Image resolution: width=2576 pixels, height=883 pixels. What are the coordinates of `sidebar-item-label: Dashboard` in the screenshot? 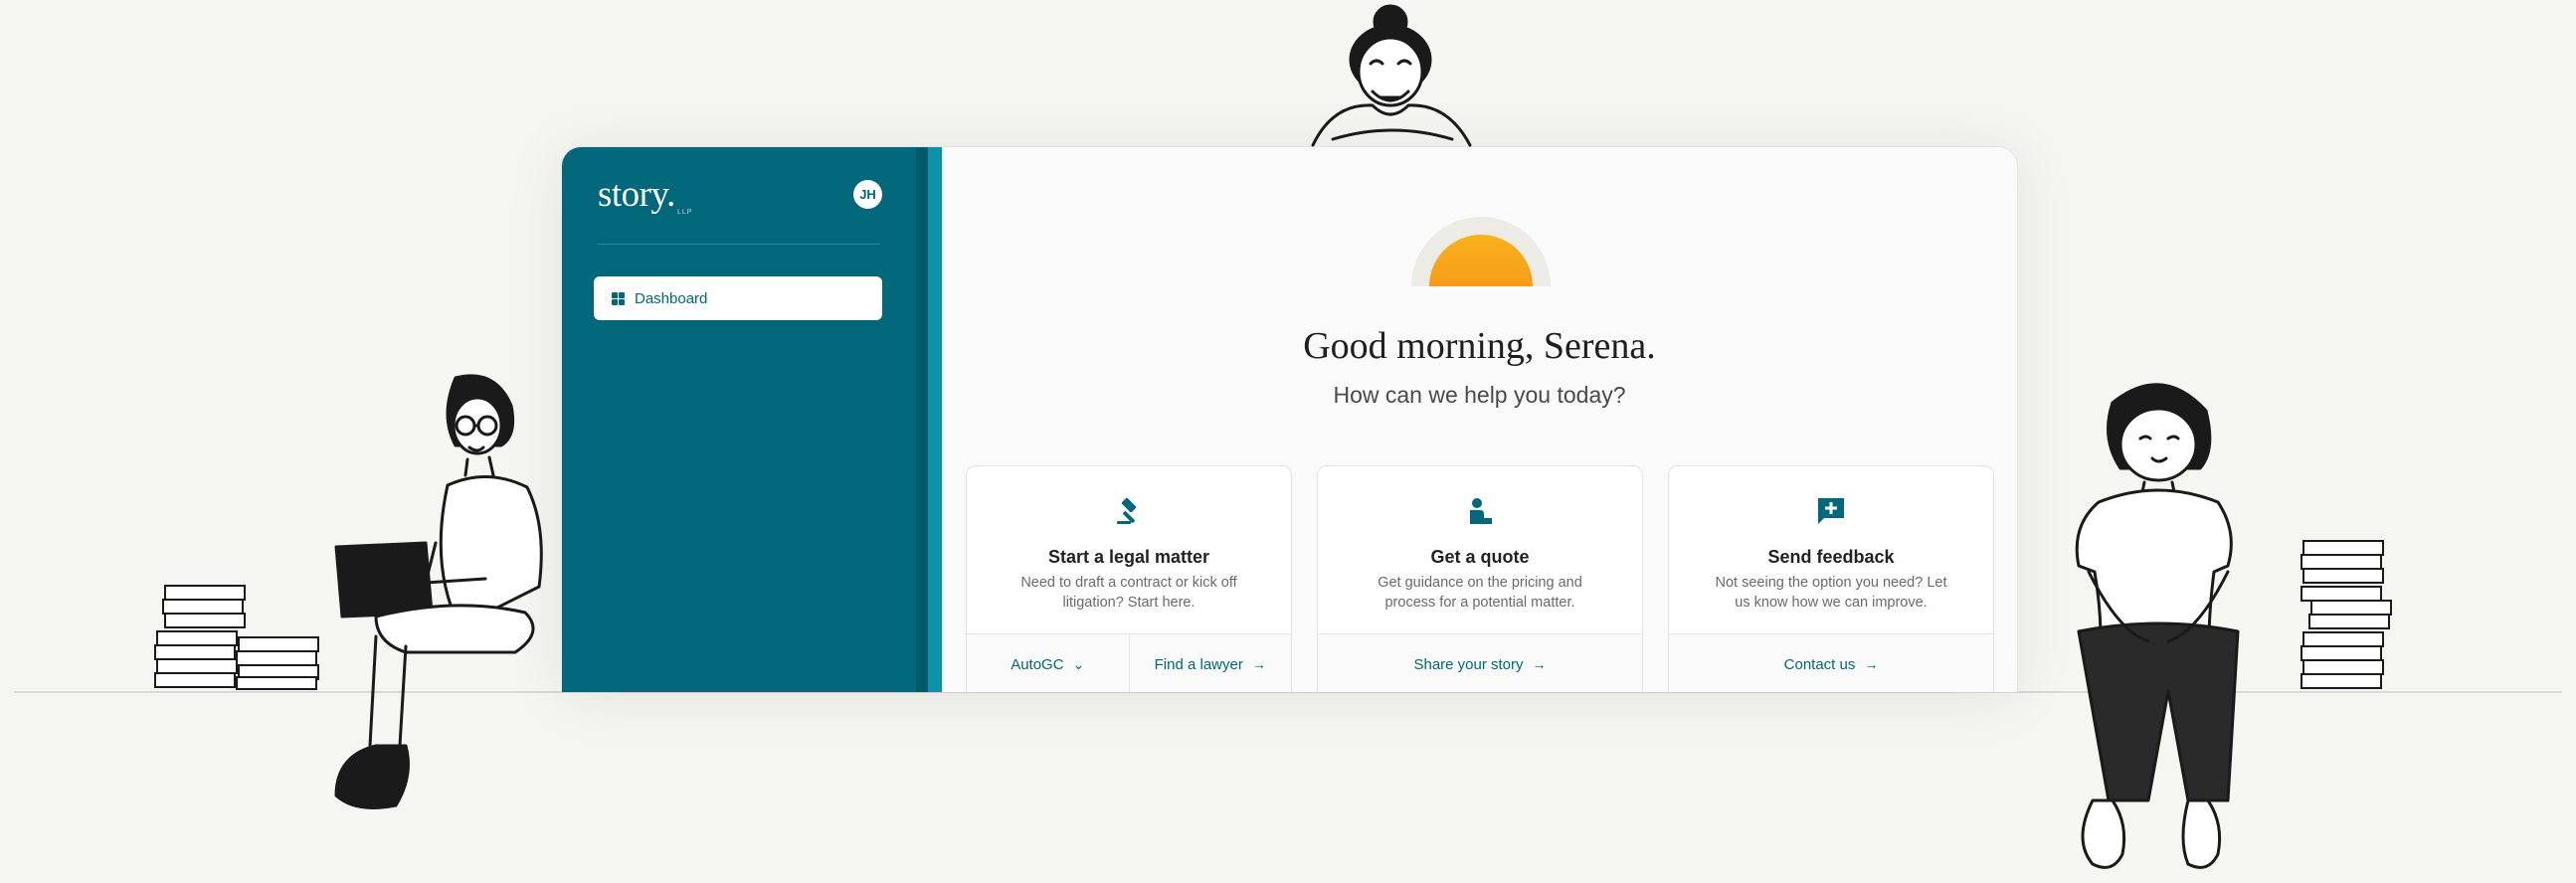 It's located at (671, 298).